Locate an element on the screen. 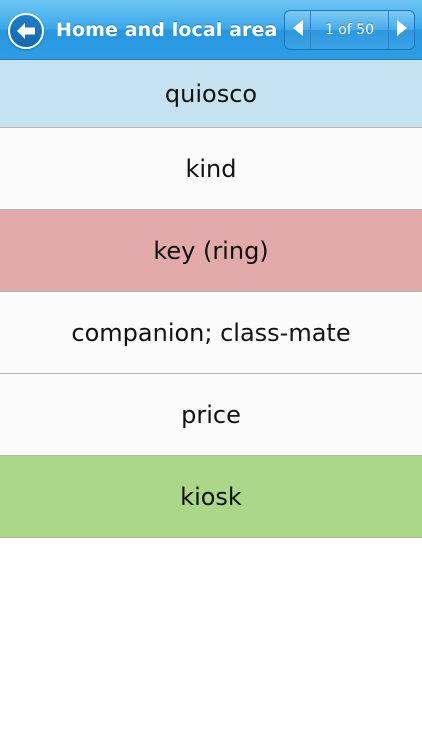 The height and width of the screenshot is (750, 422). answer-row: price is located at coordinates (211, 415).